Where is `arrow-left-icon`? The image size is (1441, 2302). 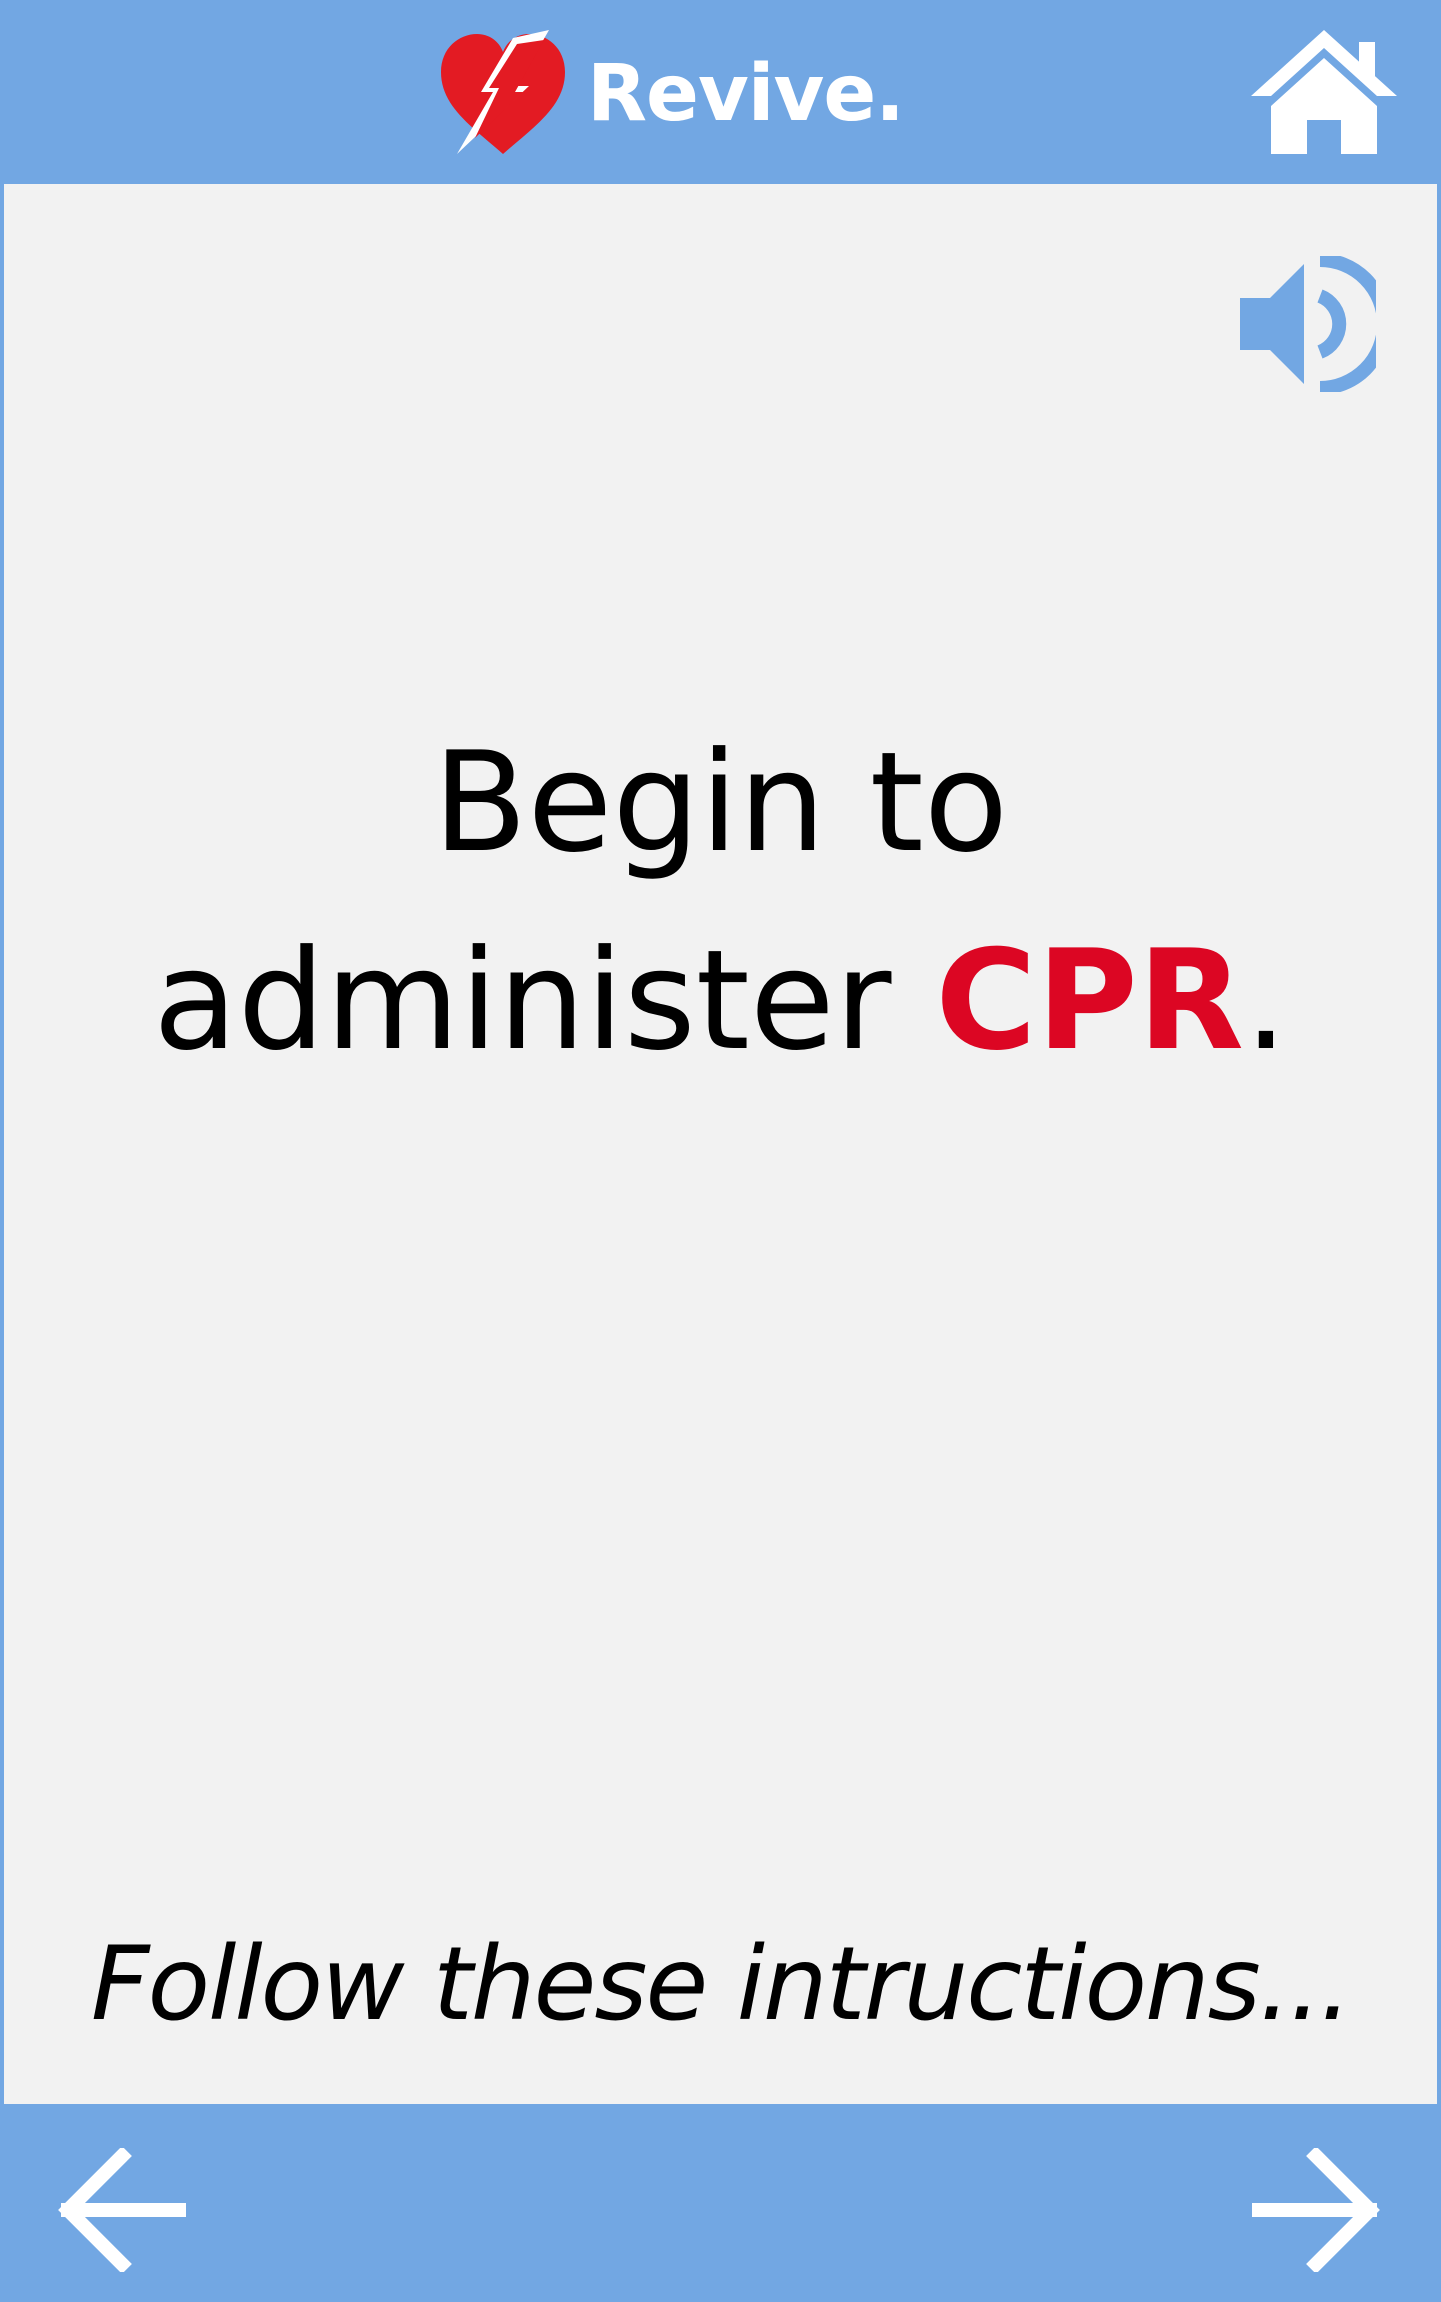
arrow-left-icon is located at coordinates (122, 2210).